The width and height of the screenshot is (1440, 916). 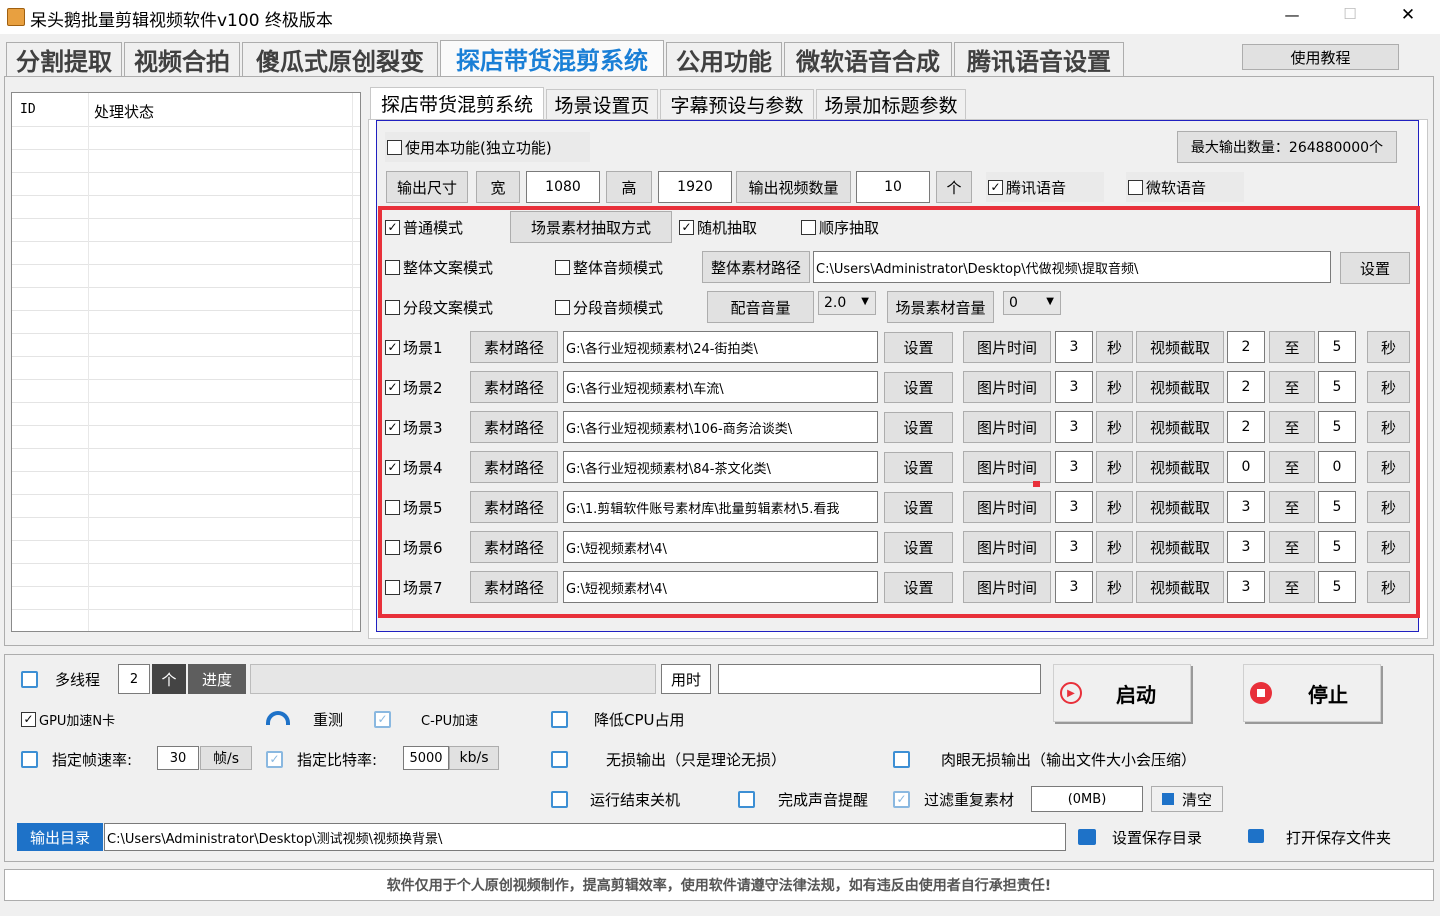 What do you see at coordinates (386, 719) in the screenshot?
I see `cpu-accel-checkbox: ✓` at bounding box center [386, 719].